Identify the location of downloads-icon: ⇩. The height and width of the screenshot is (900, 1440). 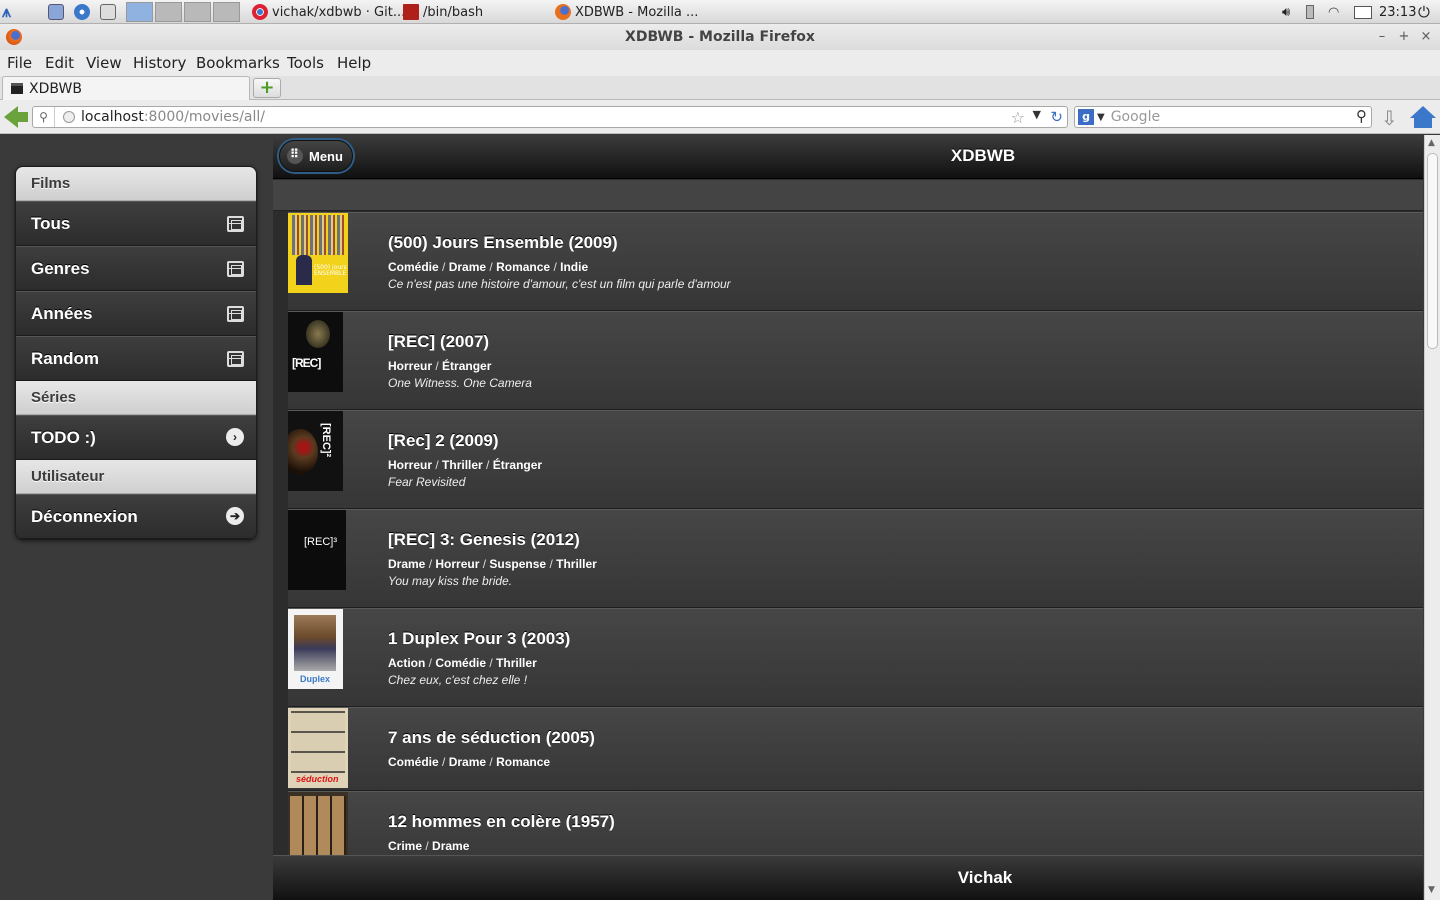
(1389, 118).